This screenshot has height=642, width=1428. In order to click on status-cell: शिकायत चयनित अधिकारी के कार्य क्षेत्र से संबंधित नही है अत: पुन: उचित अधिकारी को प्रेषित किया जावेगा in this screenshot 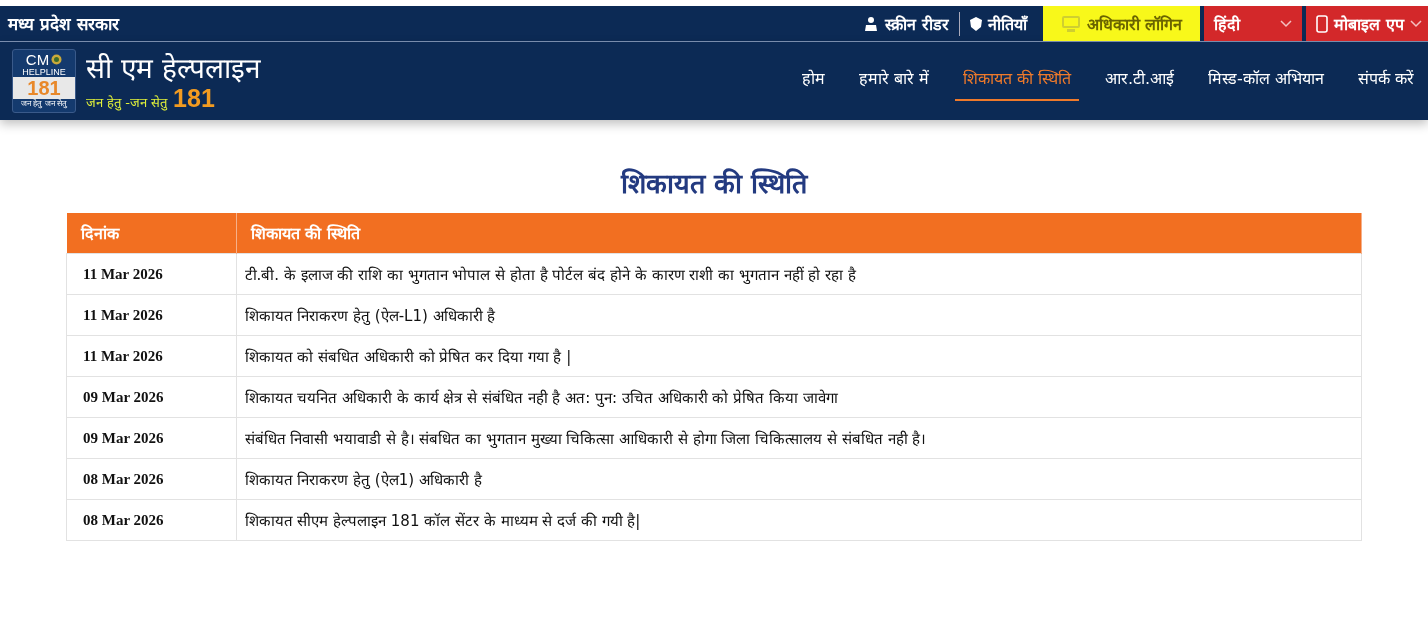, I will do `click(799, 397)`.